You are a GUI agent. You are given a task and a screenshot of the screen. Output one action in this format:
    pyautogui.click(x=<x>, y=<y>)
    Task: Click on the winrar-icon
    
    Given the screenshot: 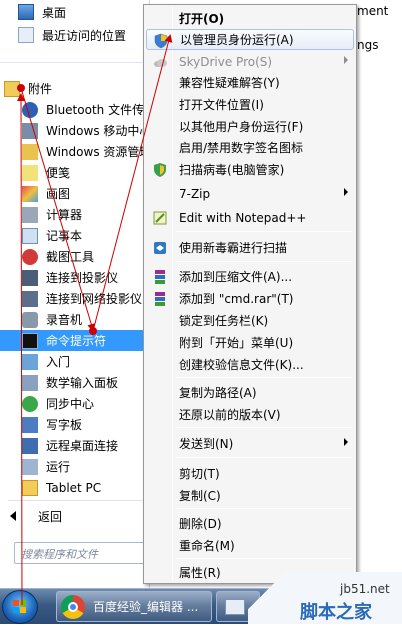 What is the action you would take?
    pyautogui.click(x=160, y=277)
    